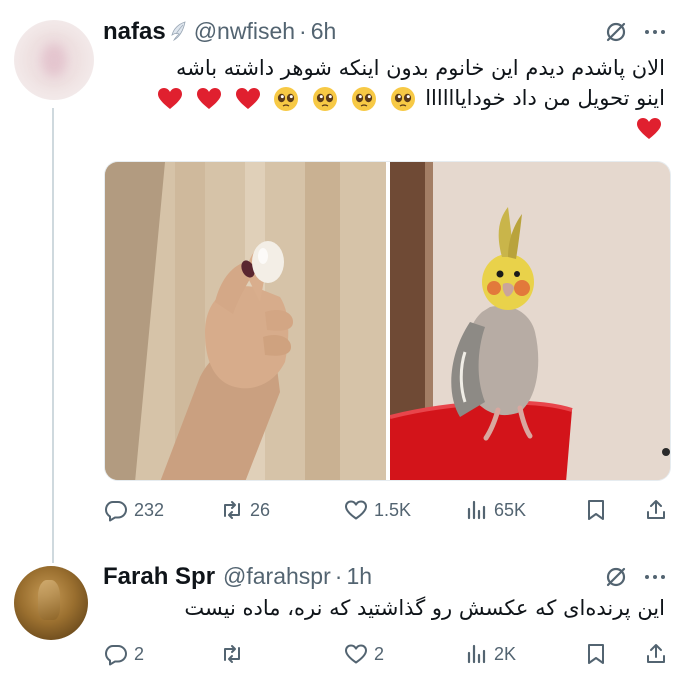 Image resolution: width=687 pixels, height=693 pixels. I want to click on retweet-button: 26, so click(245, 510).